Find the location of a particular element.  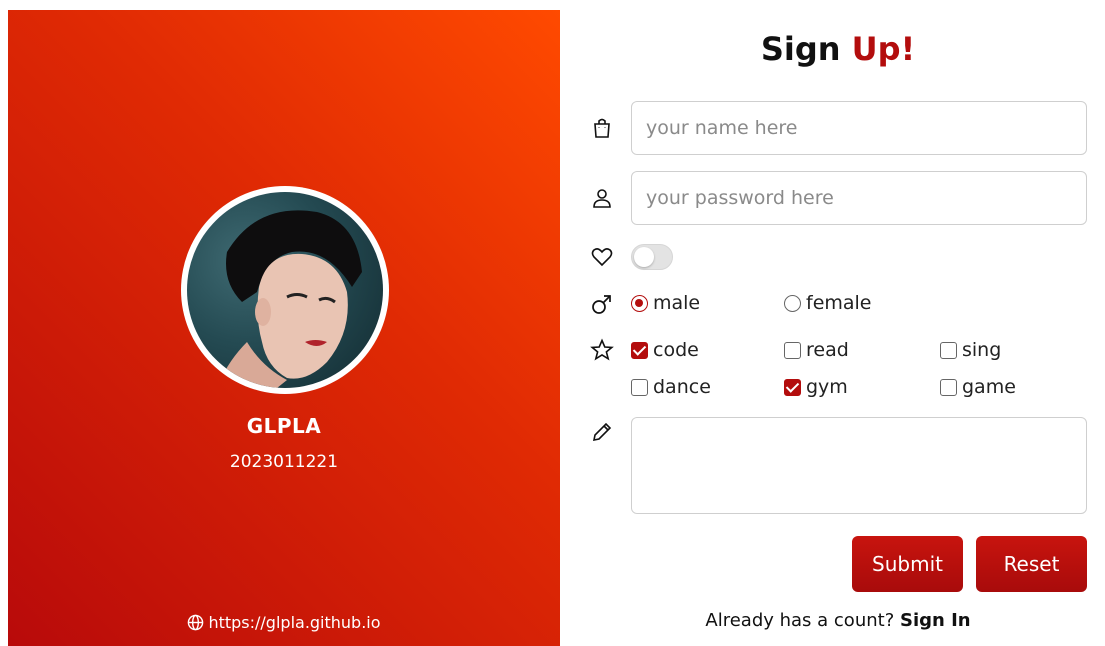

signin-prompt: Already has a count? Sign In is located at coordinates (838, 620).